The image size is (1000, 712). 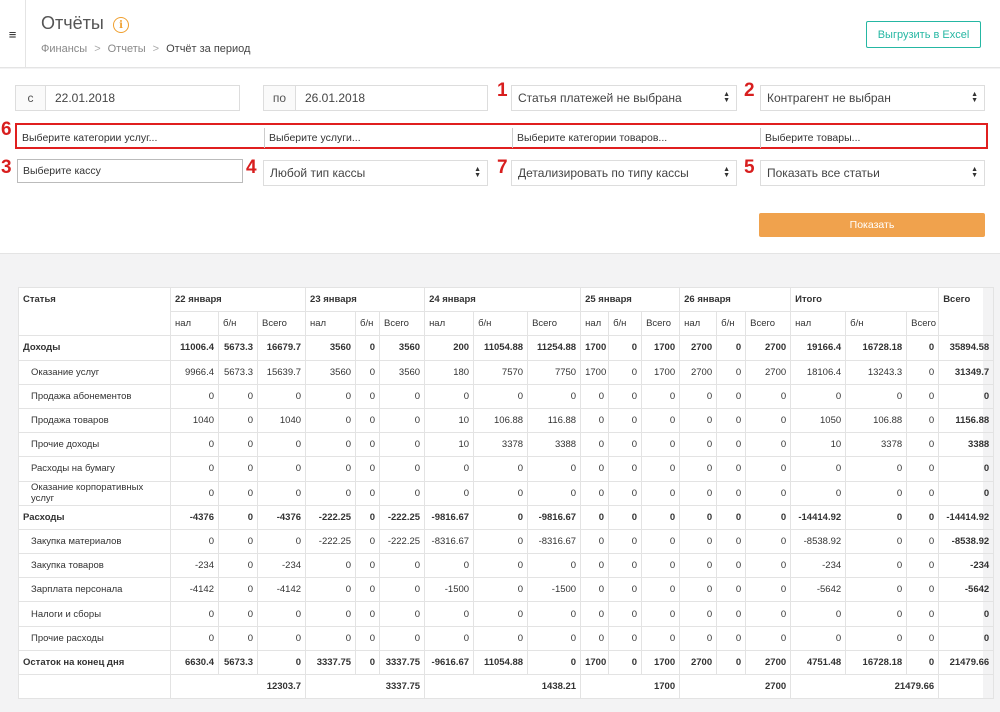 What do you see at coordinates (872, 98) in the screenshot?
I see `counterparty-select: Контрагент не выбран ▲ ▼` at bounding box center [872, 98].